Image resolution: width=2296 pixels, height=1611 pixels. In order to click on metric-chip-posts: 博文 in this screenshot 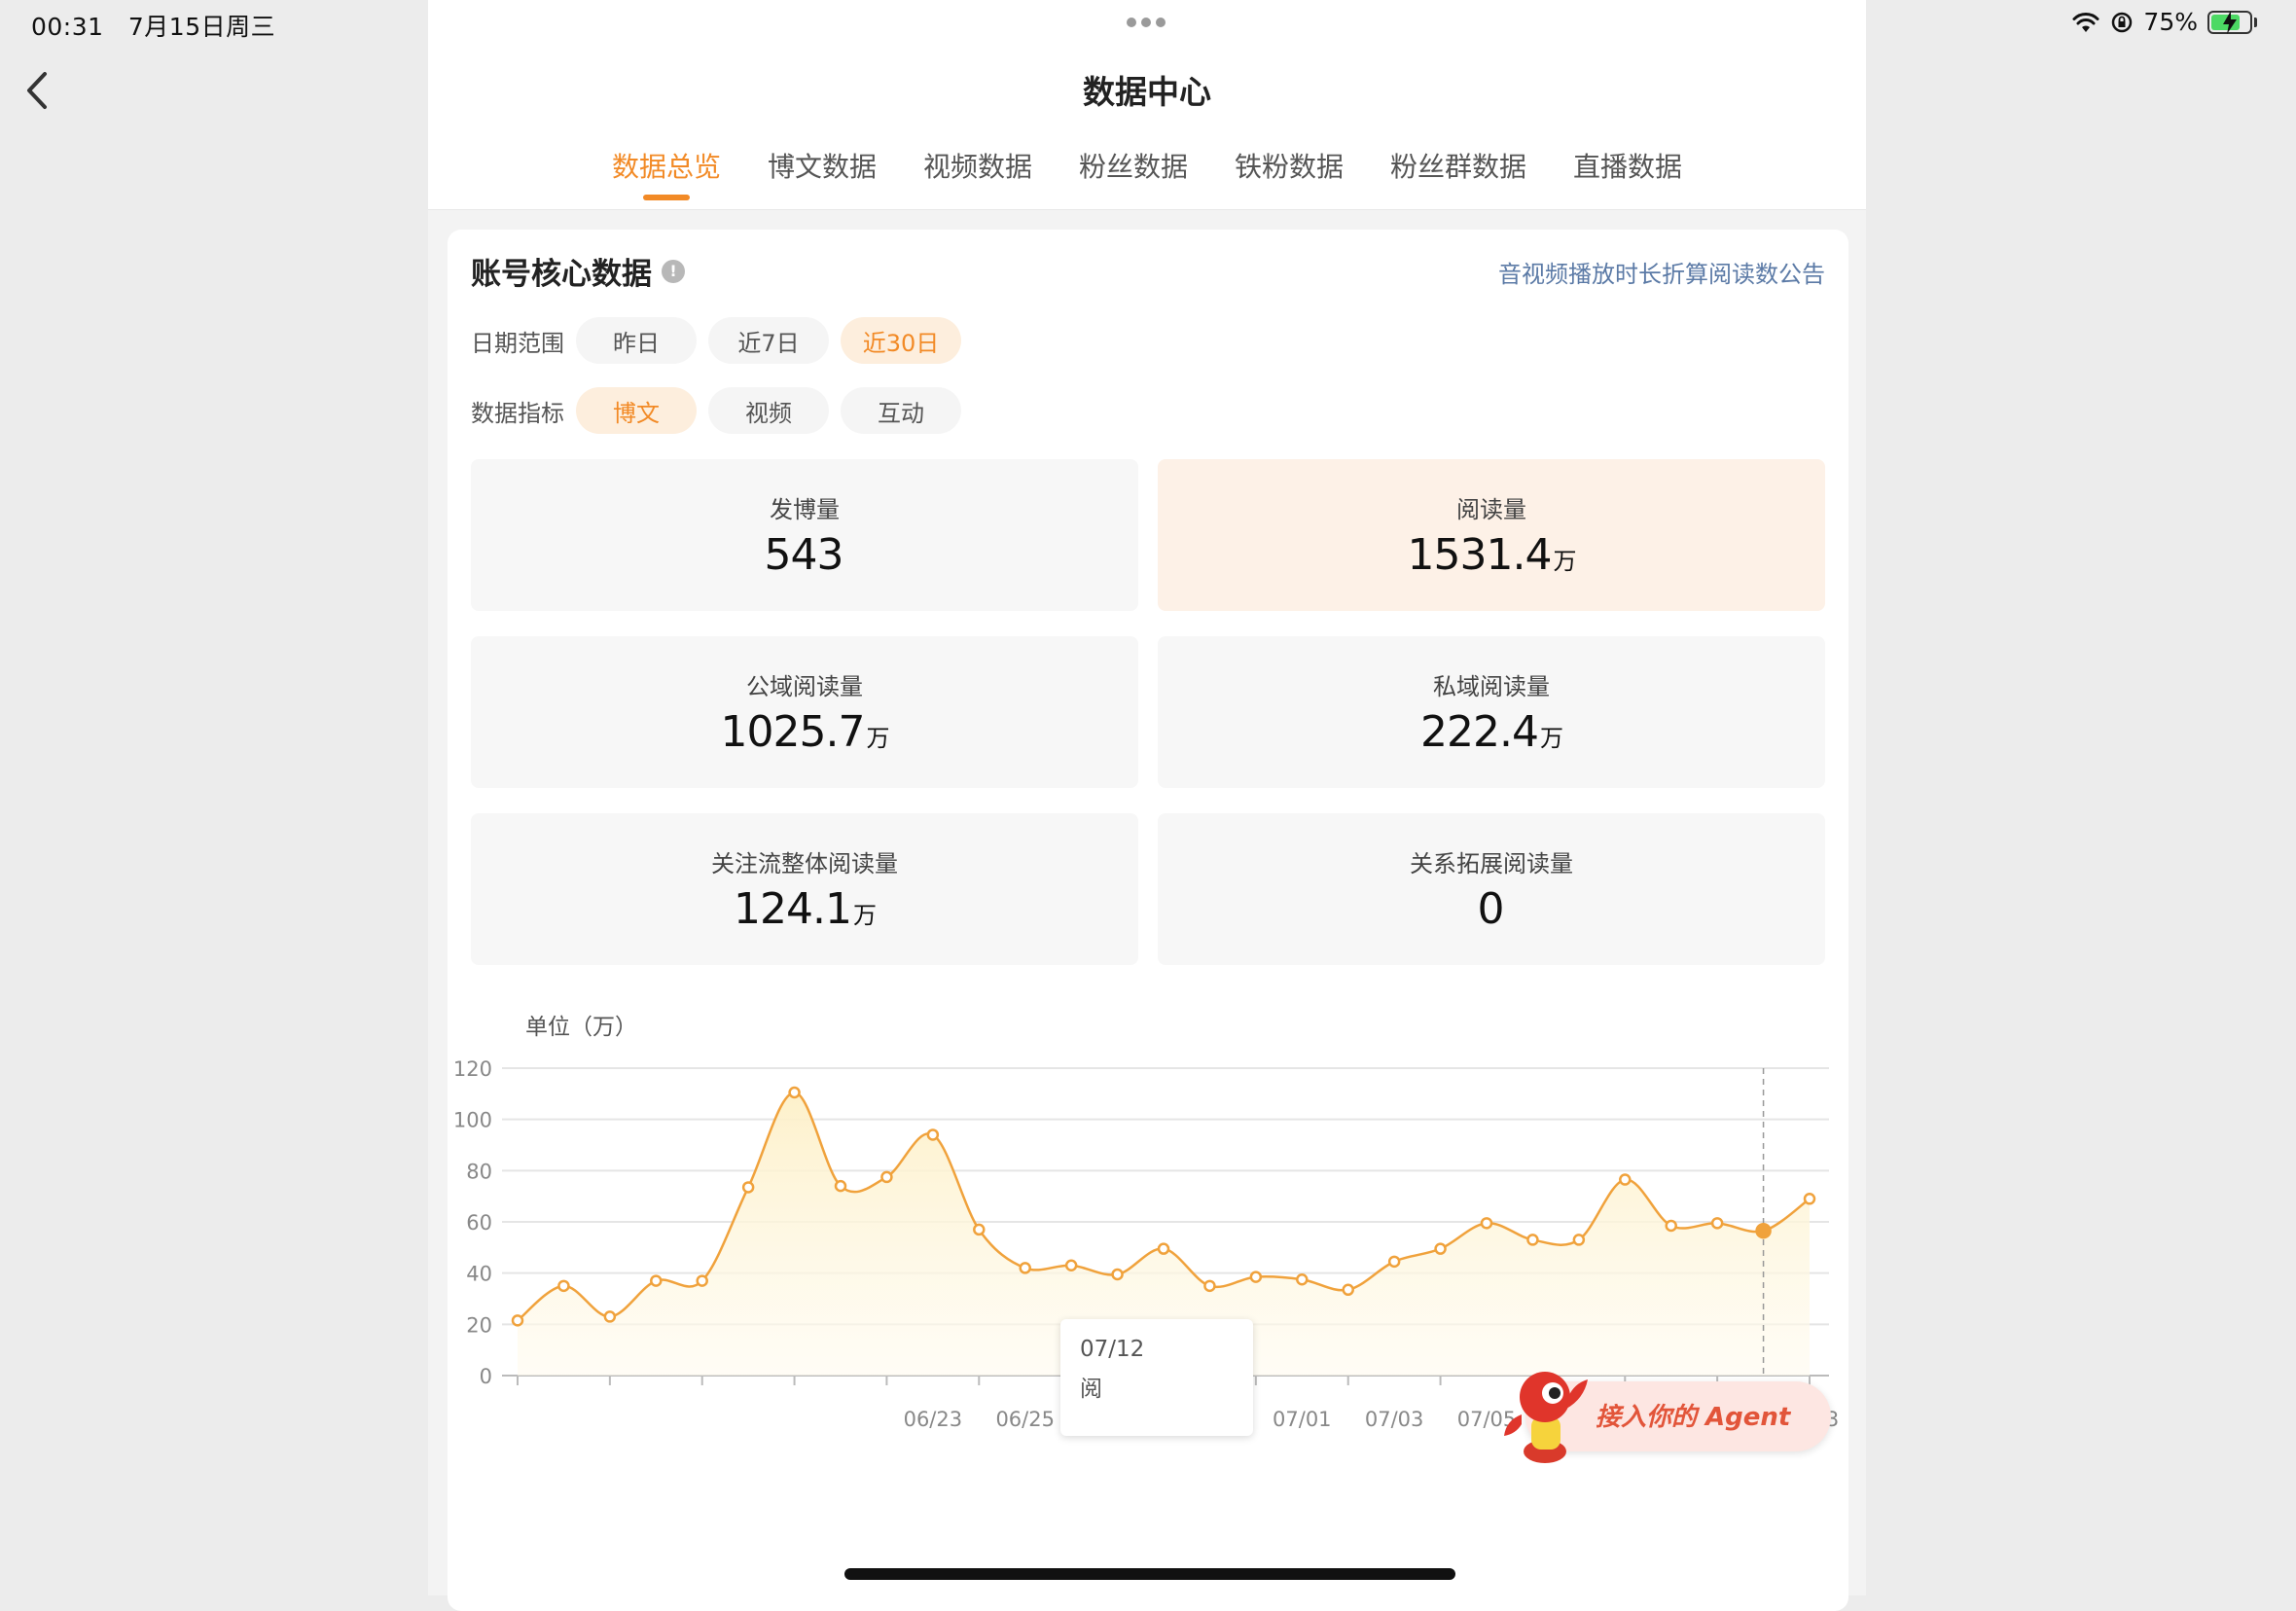, I will do `click(636, 410)`.